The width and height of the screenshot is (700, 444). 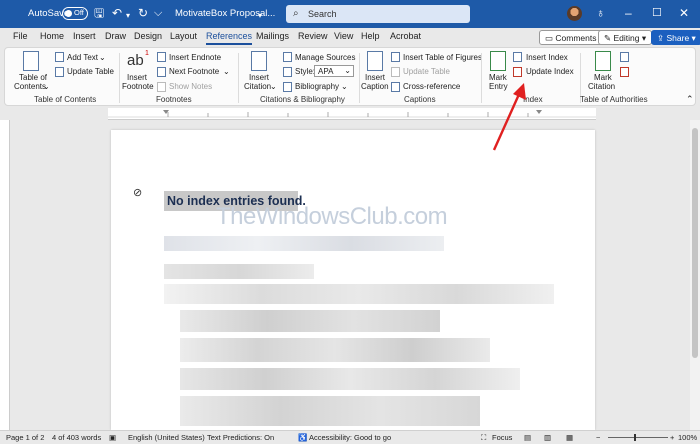 What do you see at coordinates (571, 37) in the screenshot?
I see `comments-button: ▭ Comments` at bounding box center [571, 37].